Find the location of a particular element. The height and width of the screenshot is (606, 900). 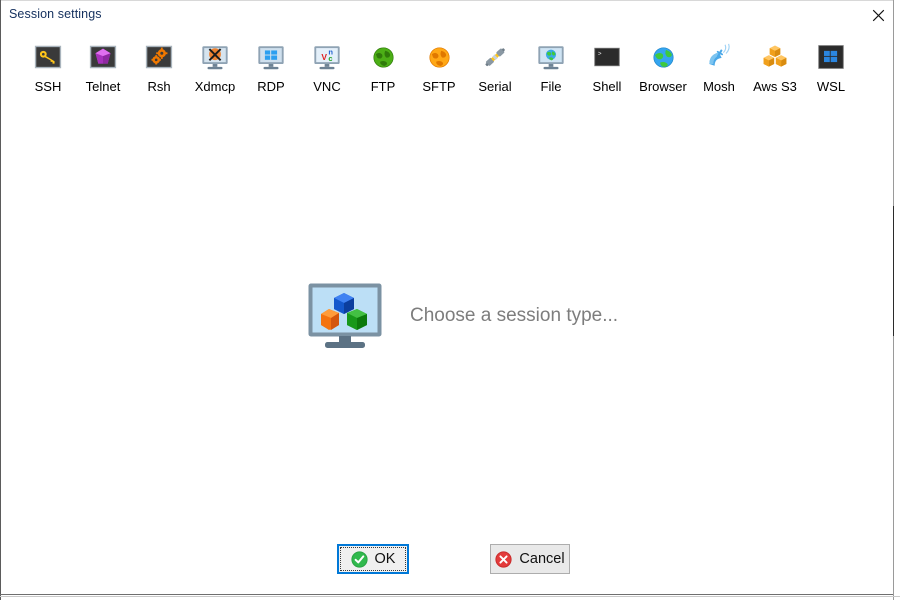

session-type-file: File is located at coordinates (551, 71).